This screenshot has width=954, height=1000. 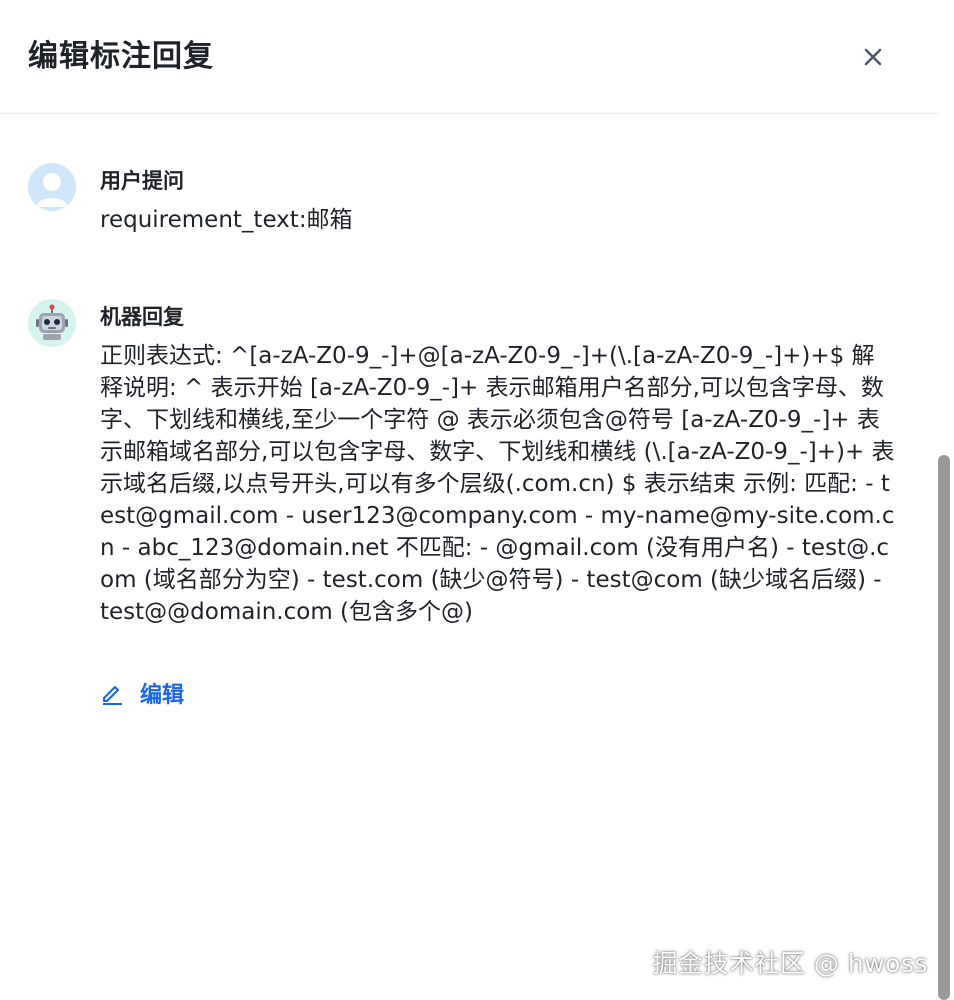 What do you see at coordinates (226, 220) in the screenshot?
I see `message-text: requirement_text:邮箱` at bounding box center [226, 220].